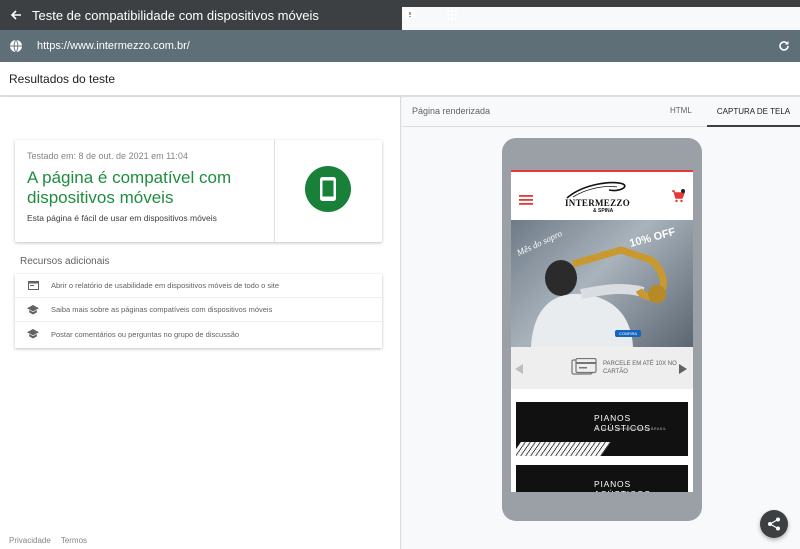 This screenshot has height=549, width=800. I want to click on privacy-link: Privacidade, so click(30, 540).